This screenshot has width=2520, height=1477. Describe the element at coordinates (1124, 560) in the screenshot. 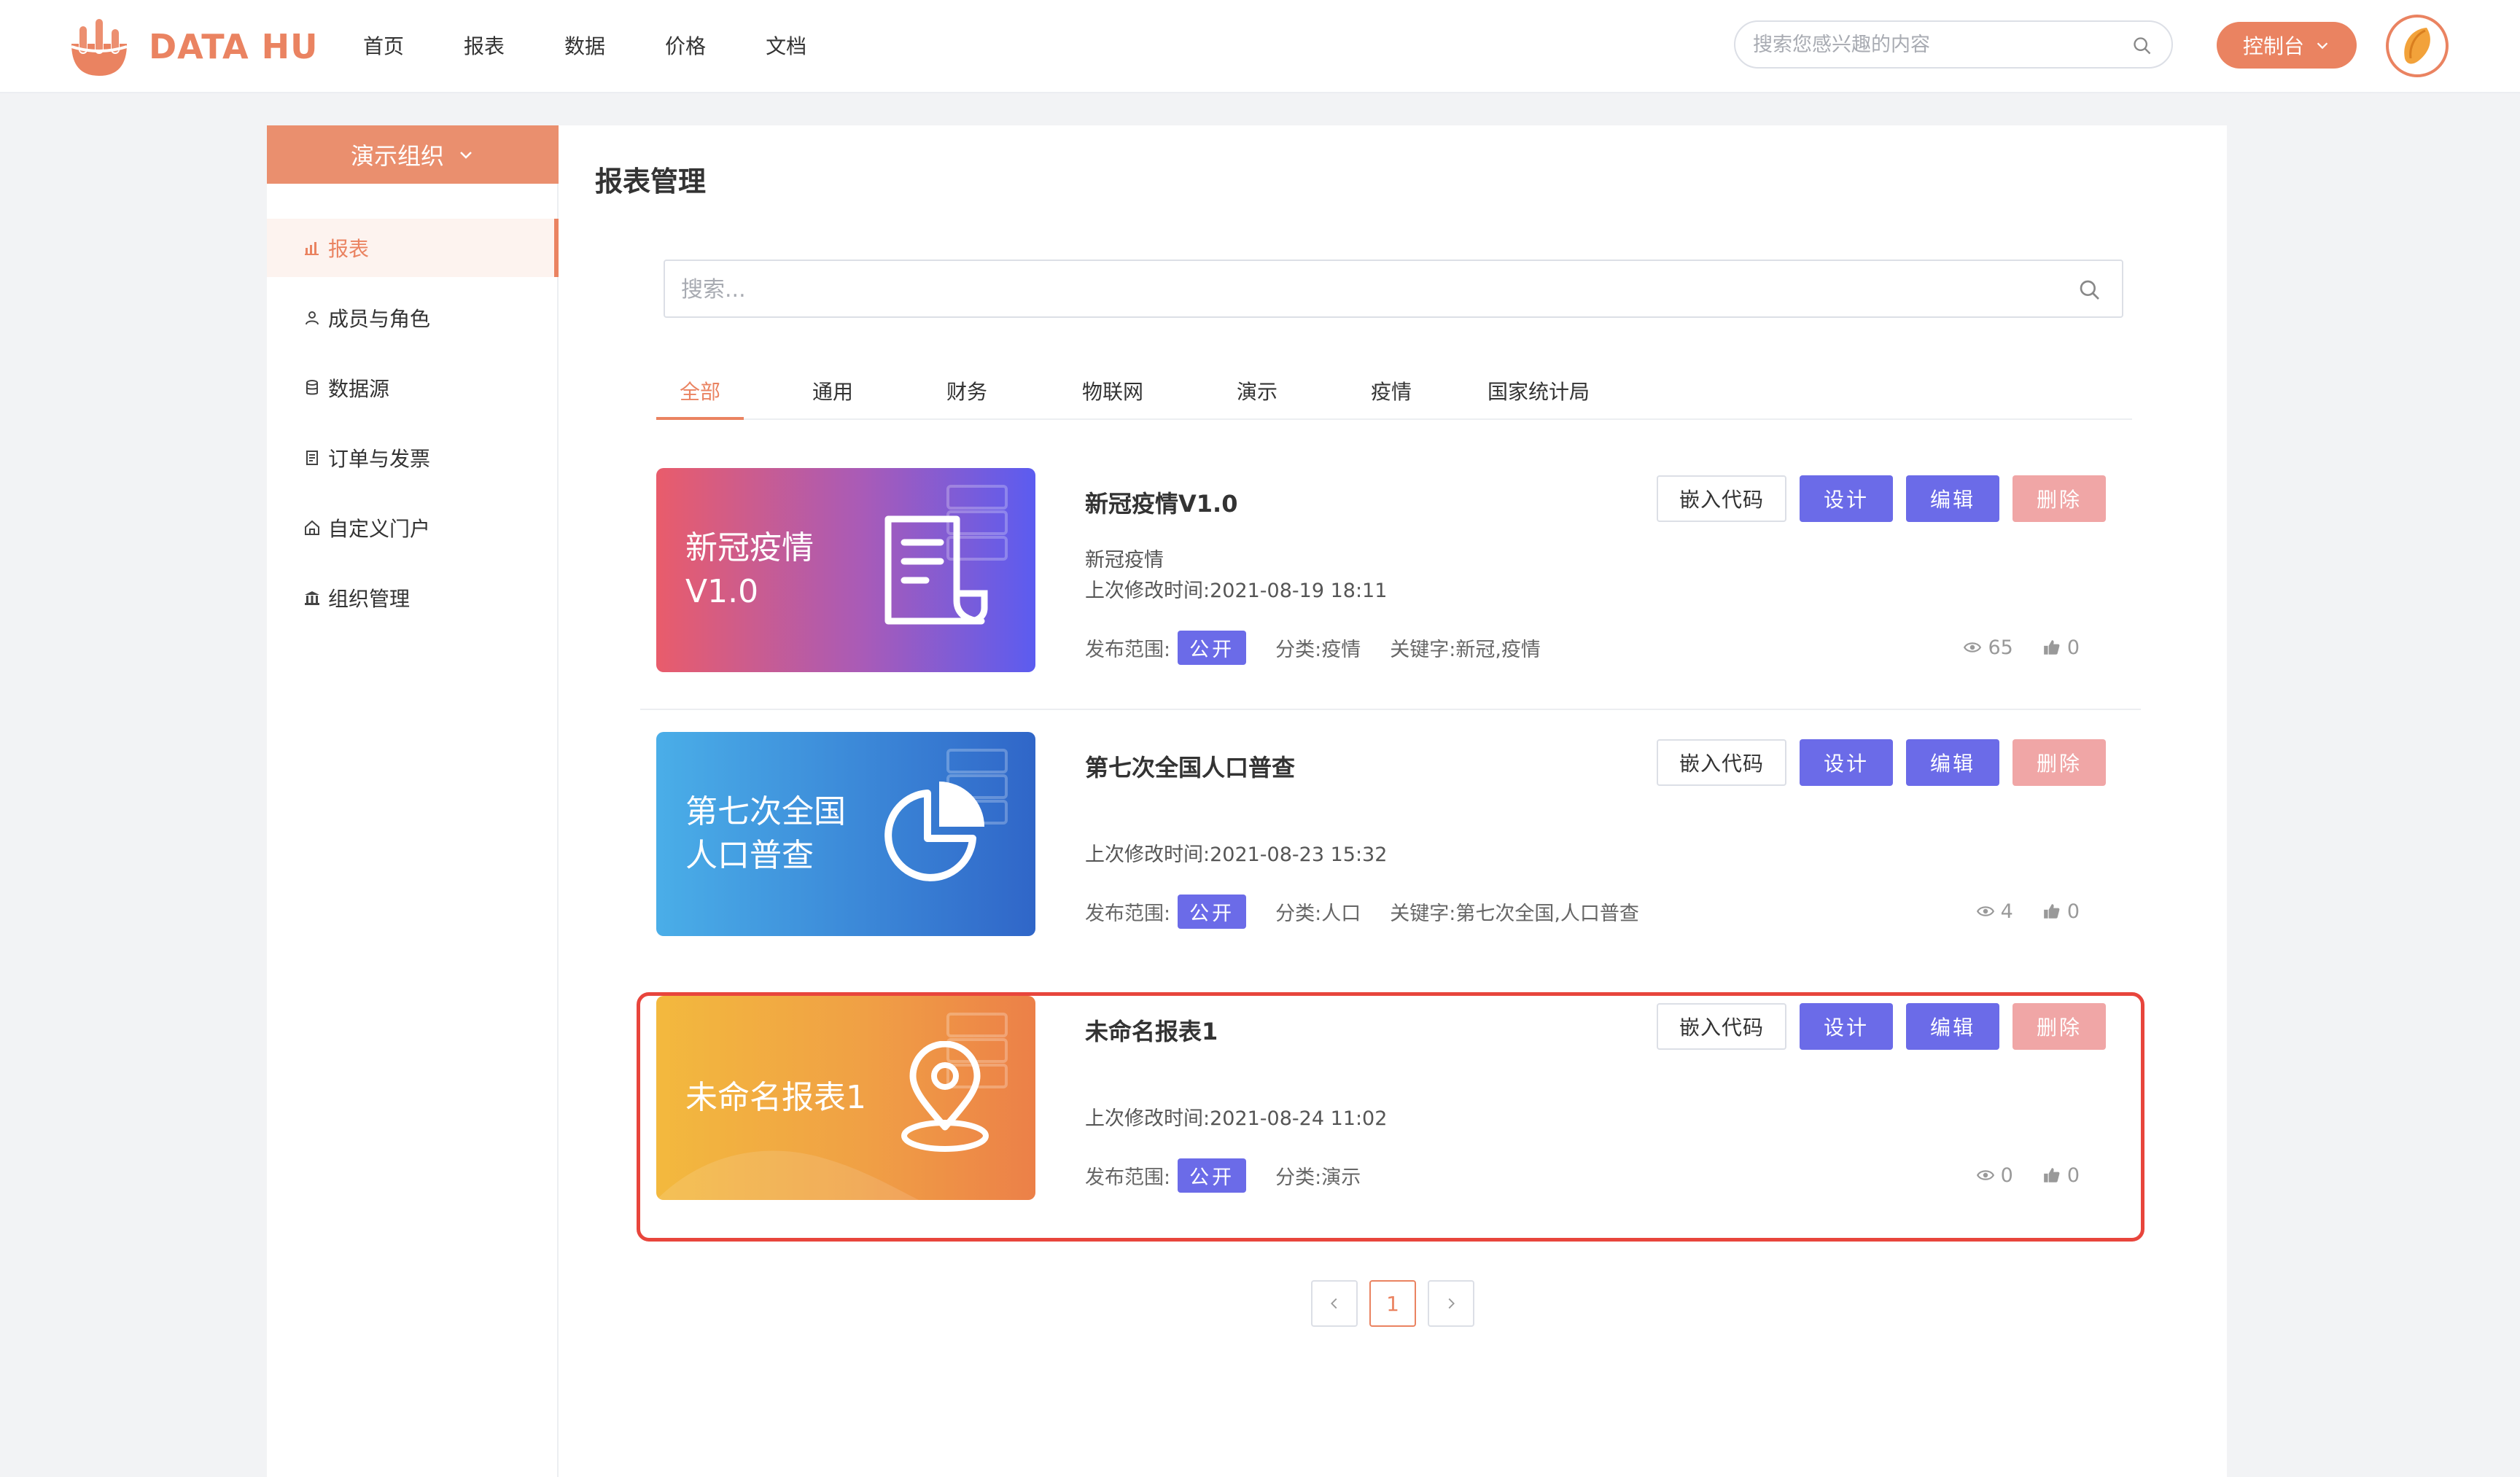

I see `report-description: 新冠疫情` at that location.